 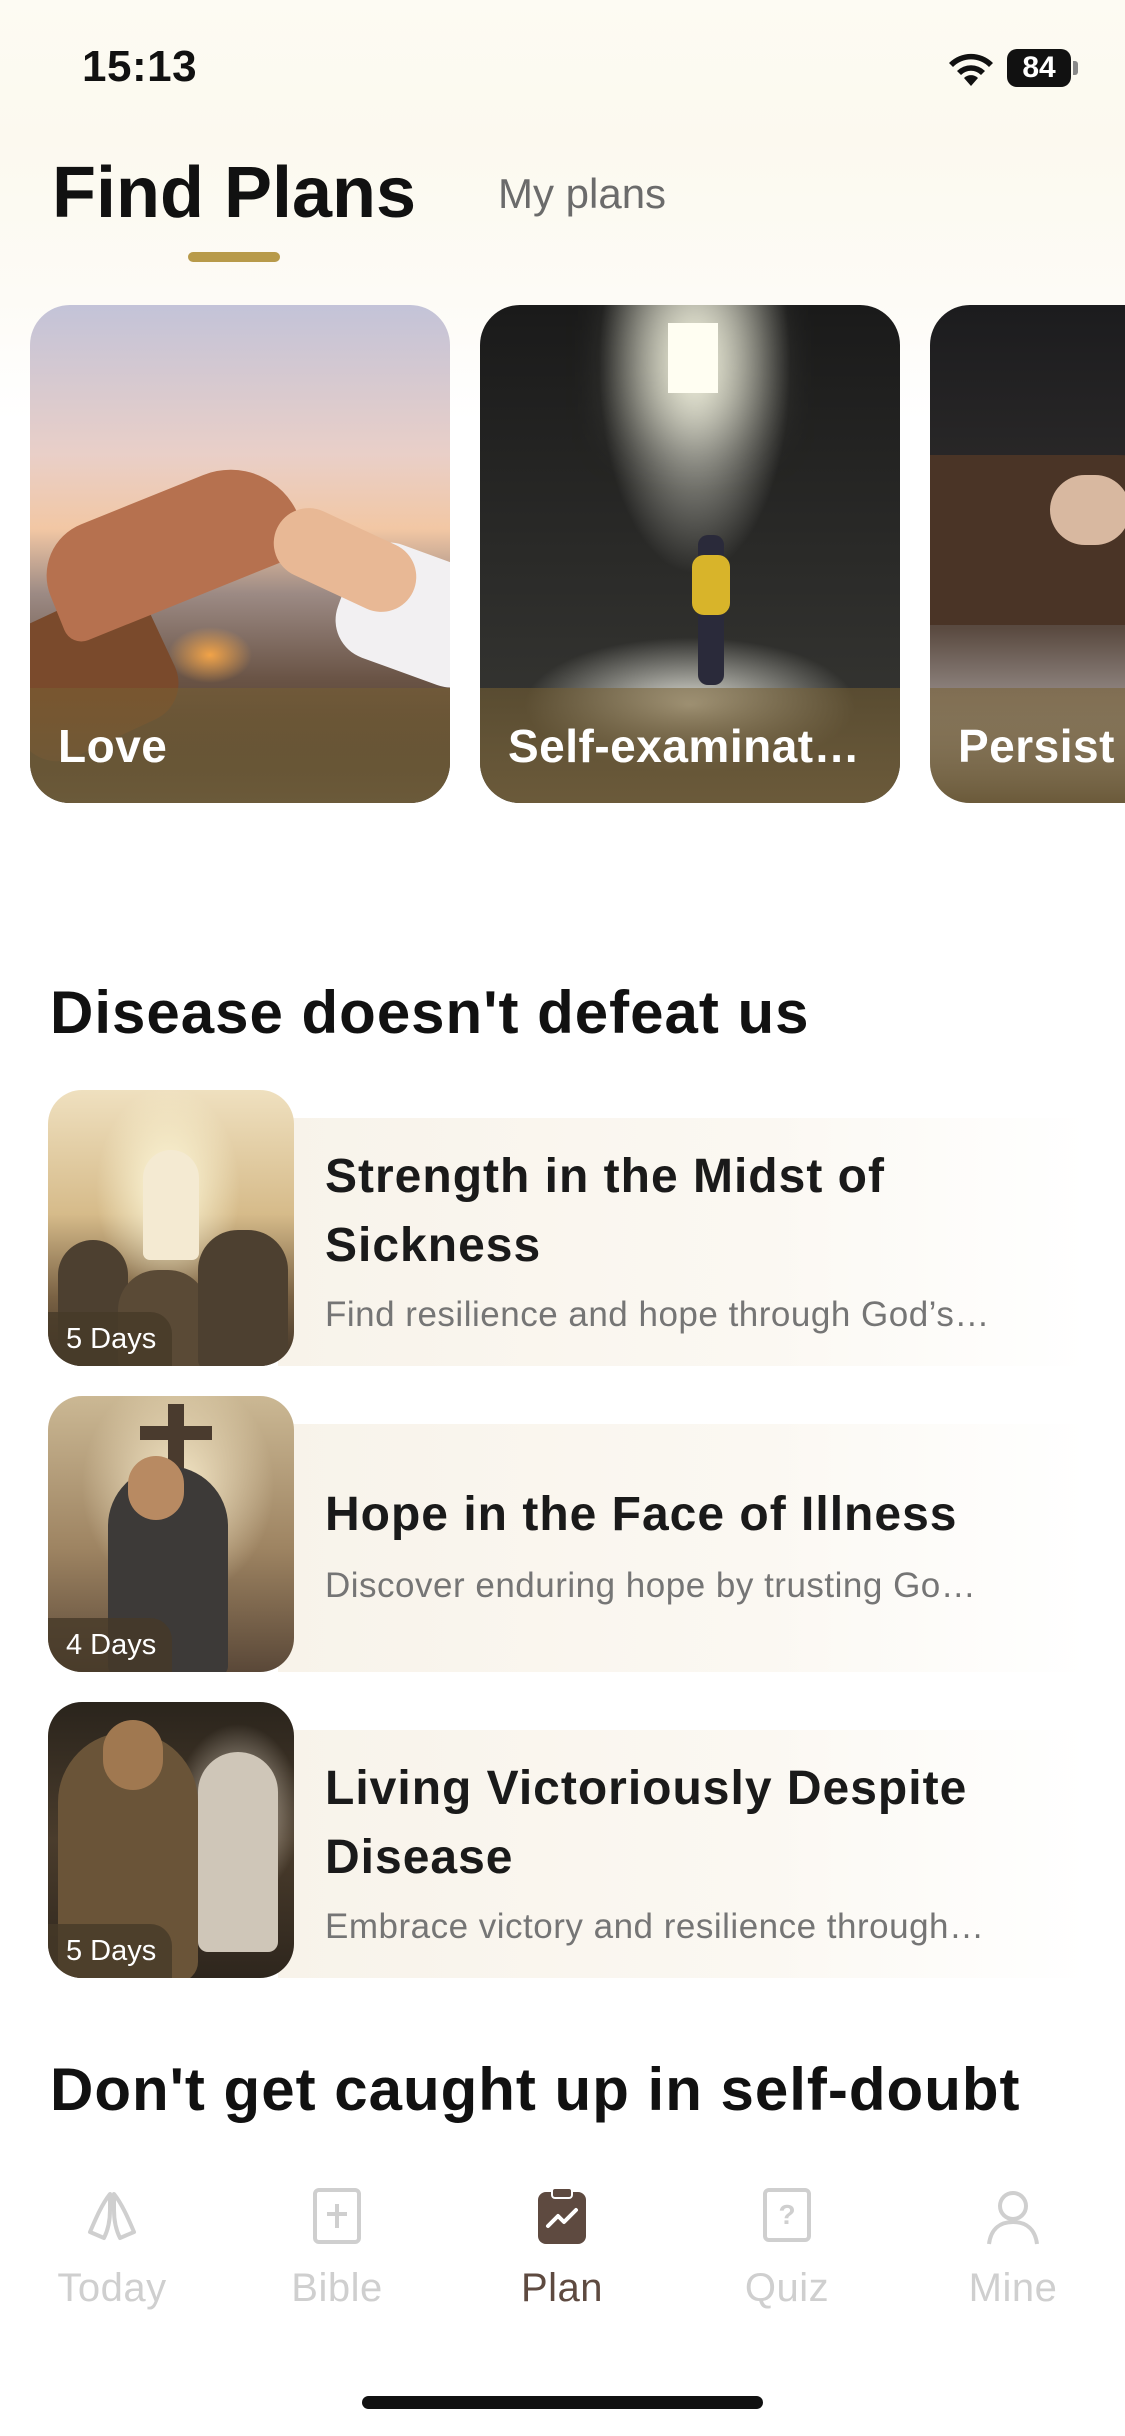 What do you see at coordinates (971, 69) in the screenshot?
I see `wifi-icon` at bounding box center [971, 69].